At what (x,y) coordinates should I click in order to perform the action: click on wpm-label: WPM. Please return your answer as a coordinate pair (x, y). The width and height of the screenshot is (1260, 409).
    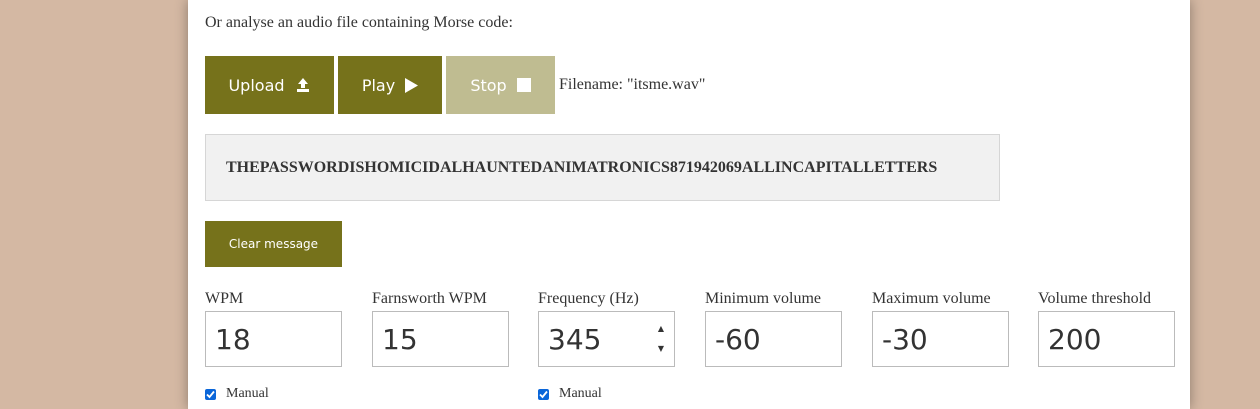
    Looking at the image, I should click on (224, 298).